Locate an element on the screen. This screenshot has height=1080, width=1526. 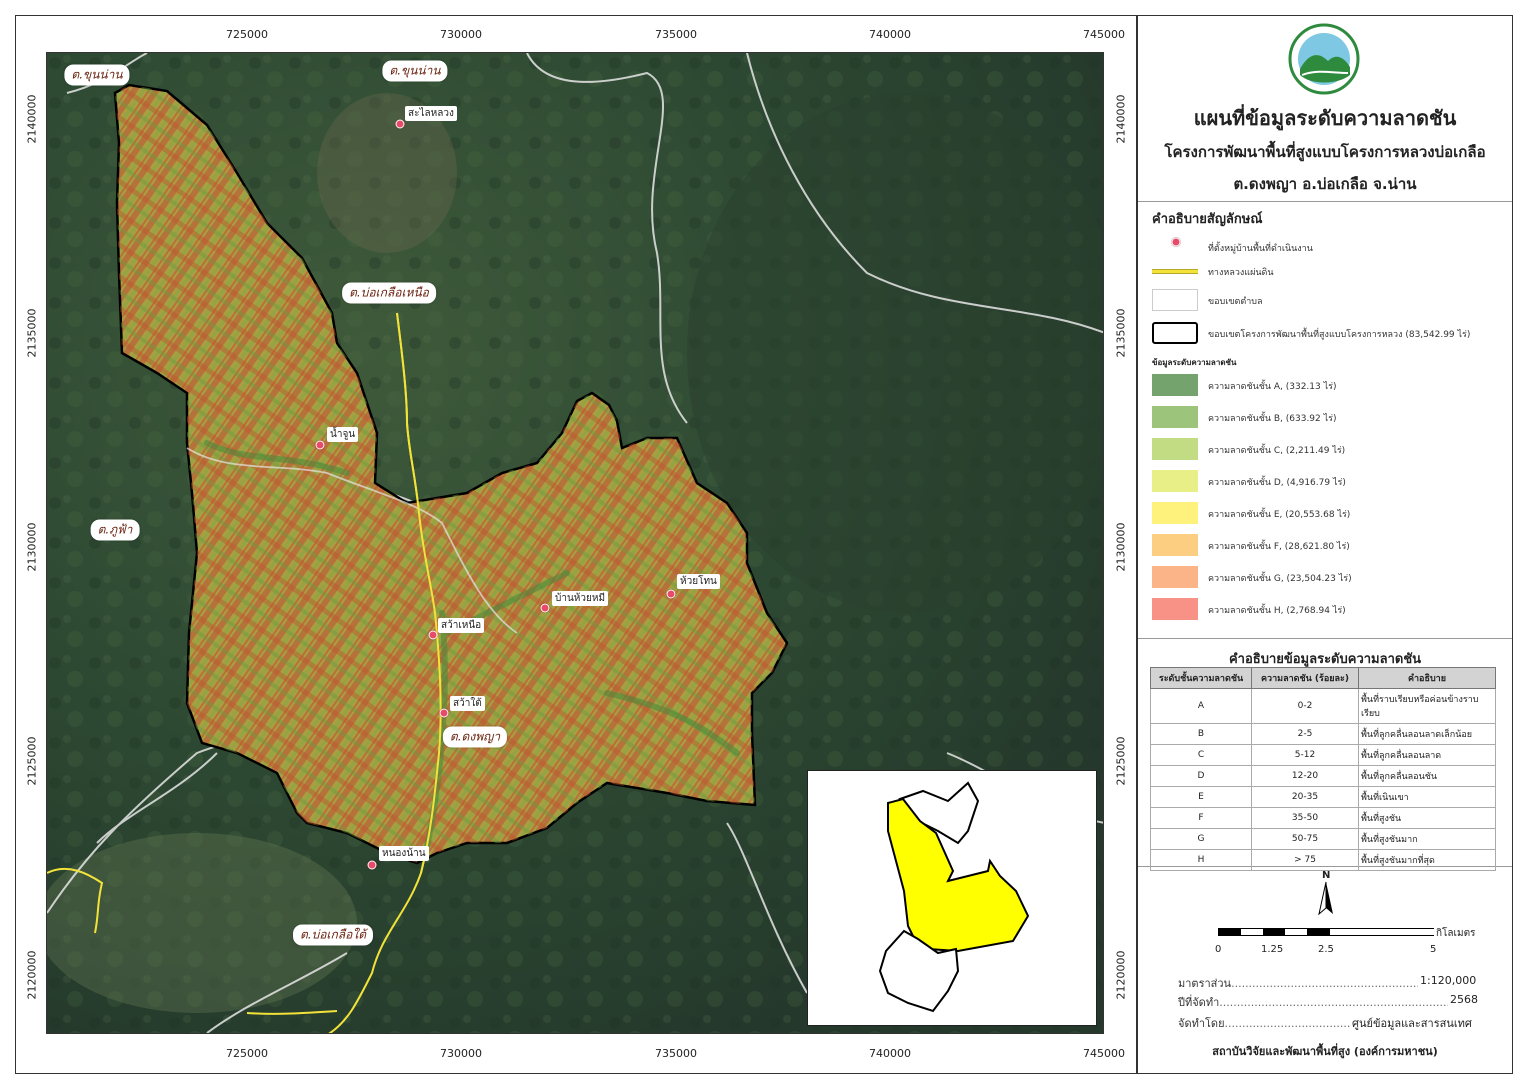
coord-left-label: 2135000 is located at coordinates (32, 333).